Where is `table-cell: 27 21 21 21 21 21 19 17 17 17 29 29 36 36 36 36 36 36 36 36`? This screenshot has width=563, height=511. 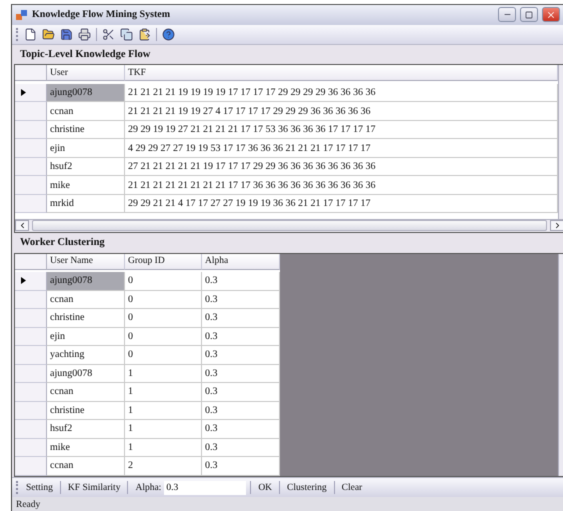 table-cell: 27 21 21 21 21 21 19 17 17 17 29 29 36 36 36 36 36 36 36 36 is located at coordinates (341, 167).